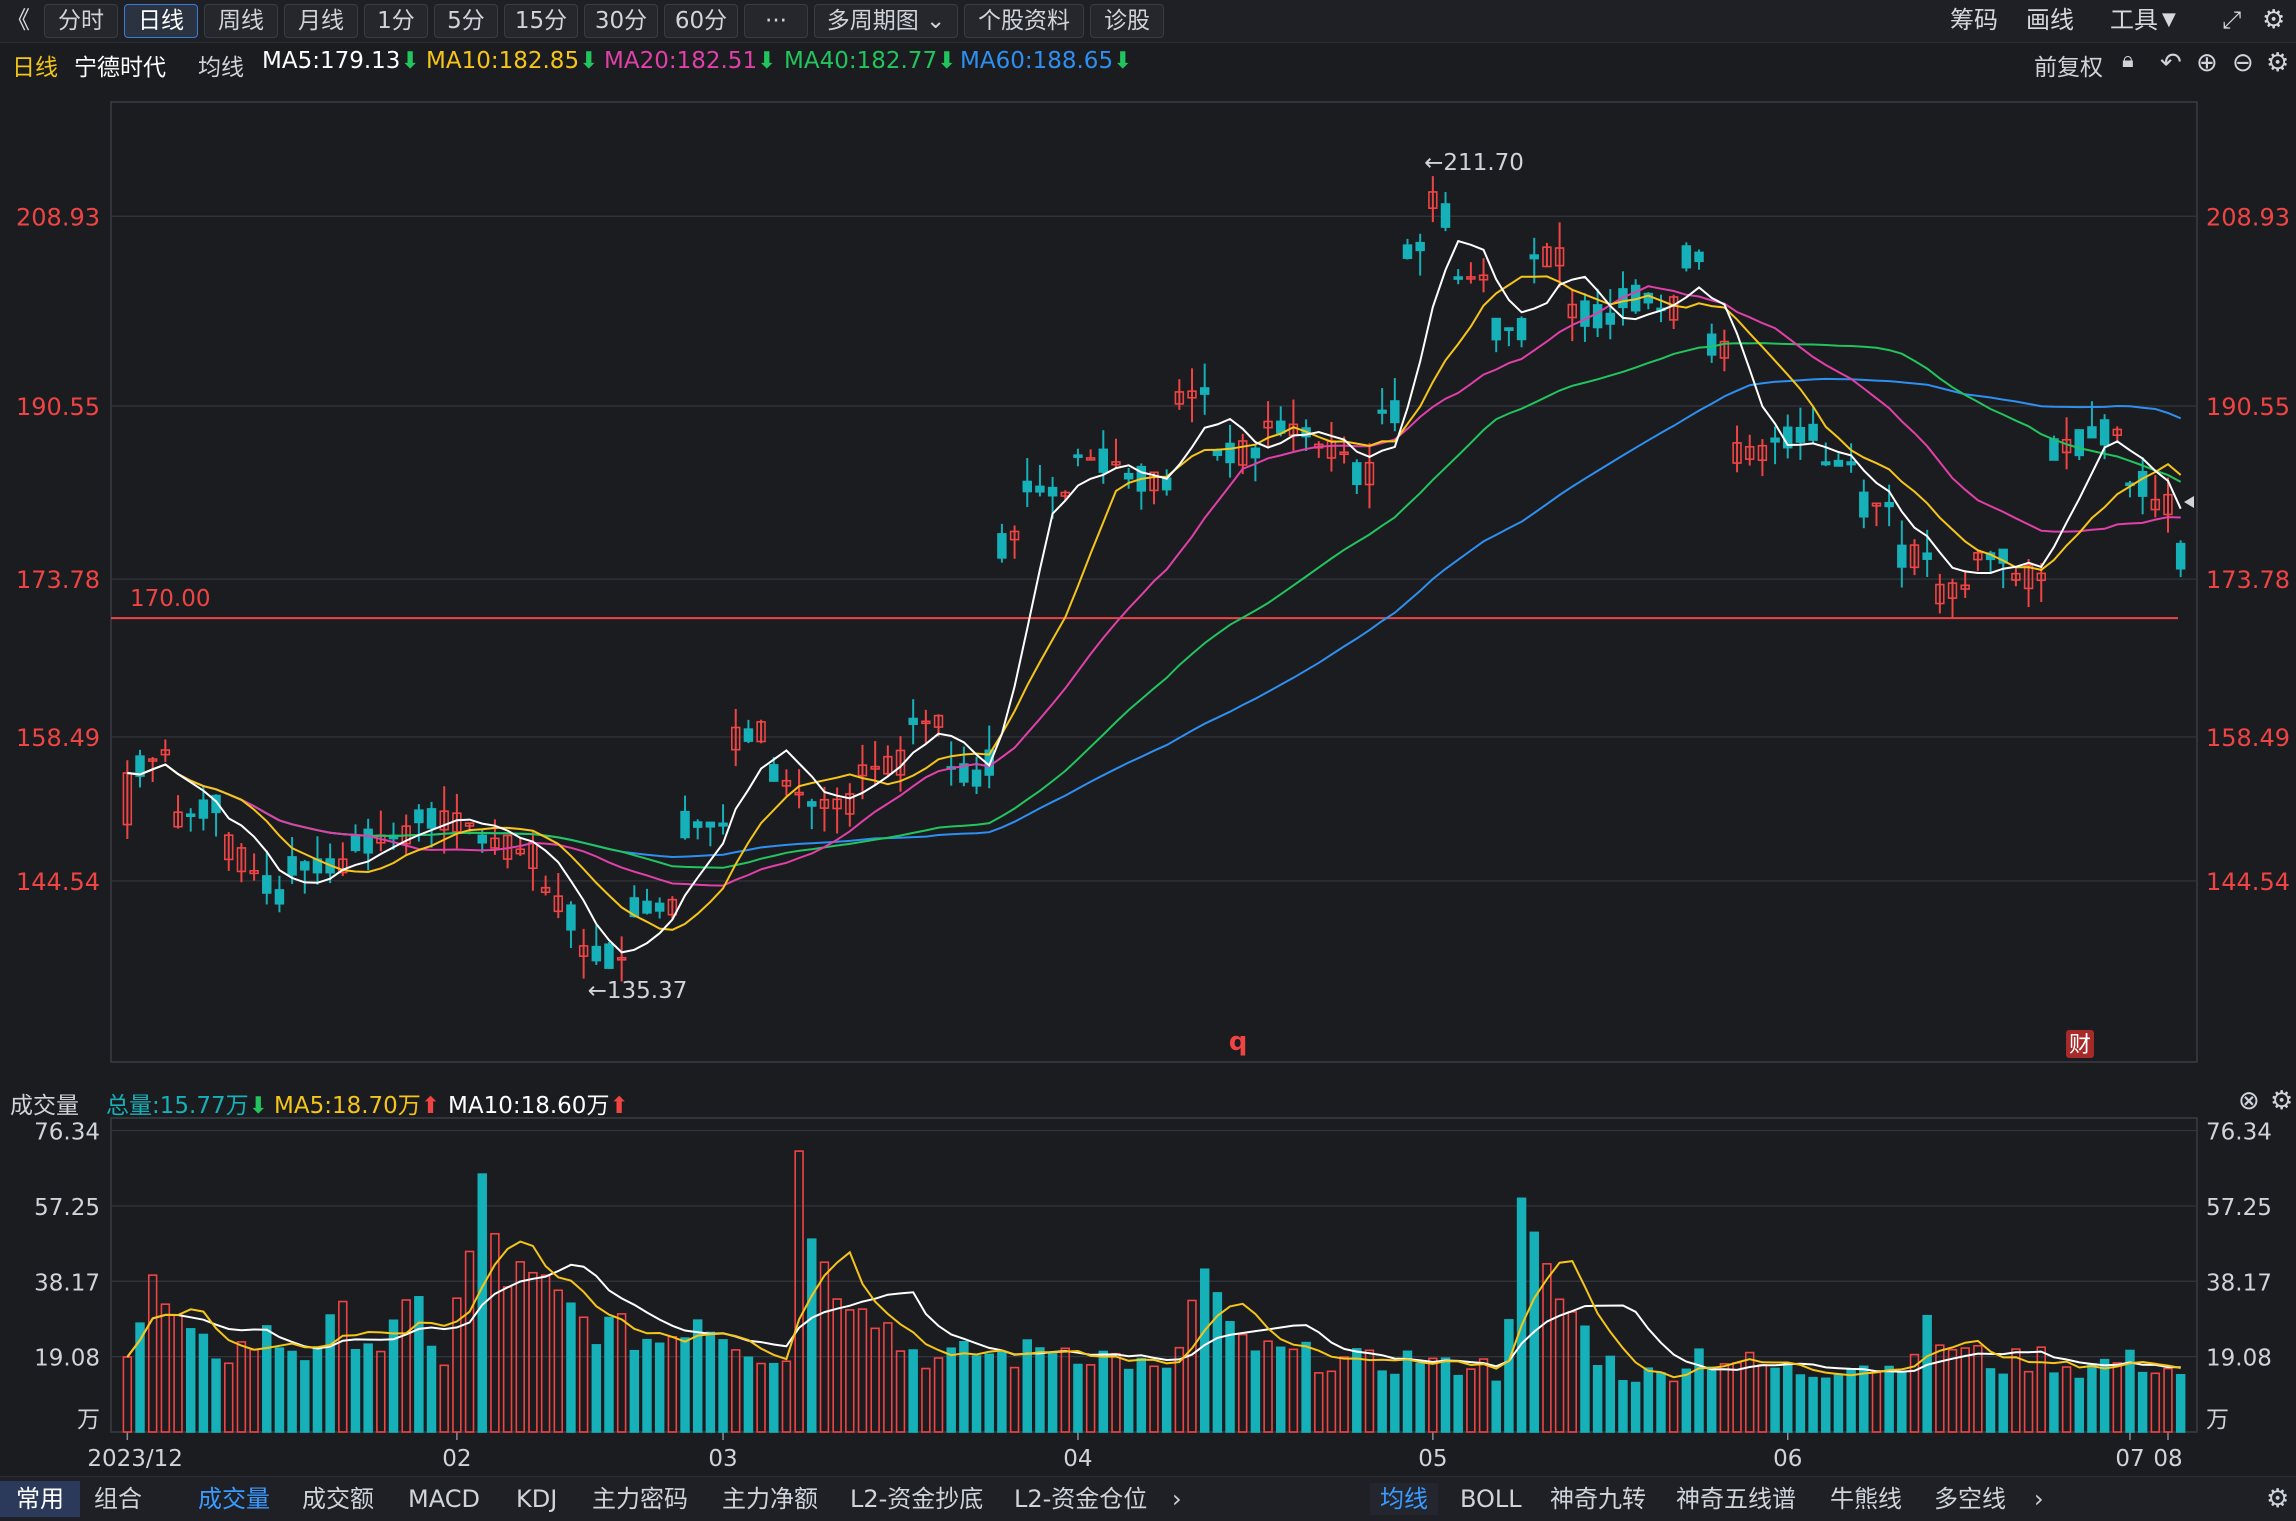 The width and height of the screenshot is (2296, 1521). Describe the element at coordinates (444, 1499) in the screenshot. I see `indicator-tab-2: MACD` at that location.